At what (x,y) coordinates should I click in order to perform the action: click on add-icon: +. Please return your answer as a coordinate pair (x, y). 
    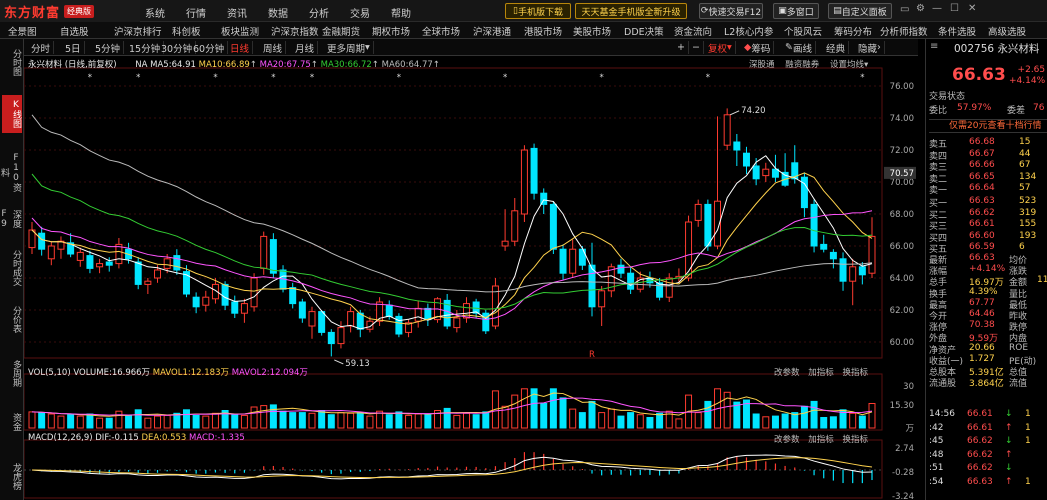
    Looking at the image, I should click on (681, 47).